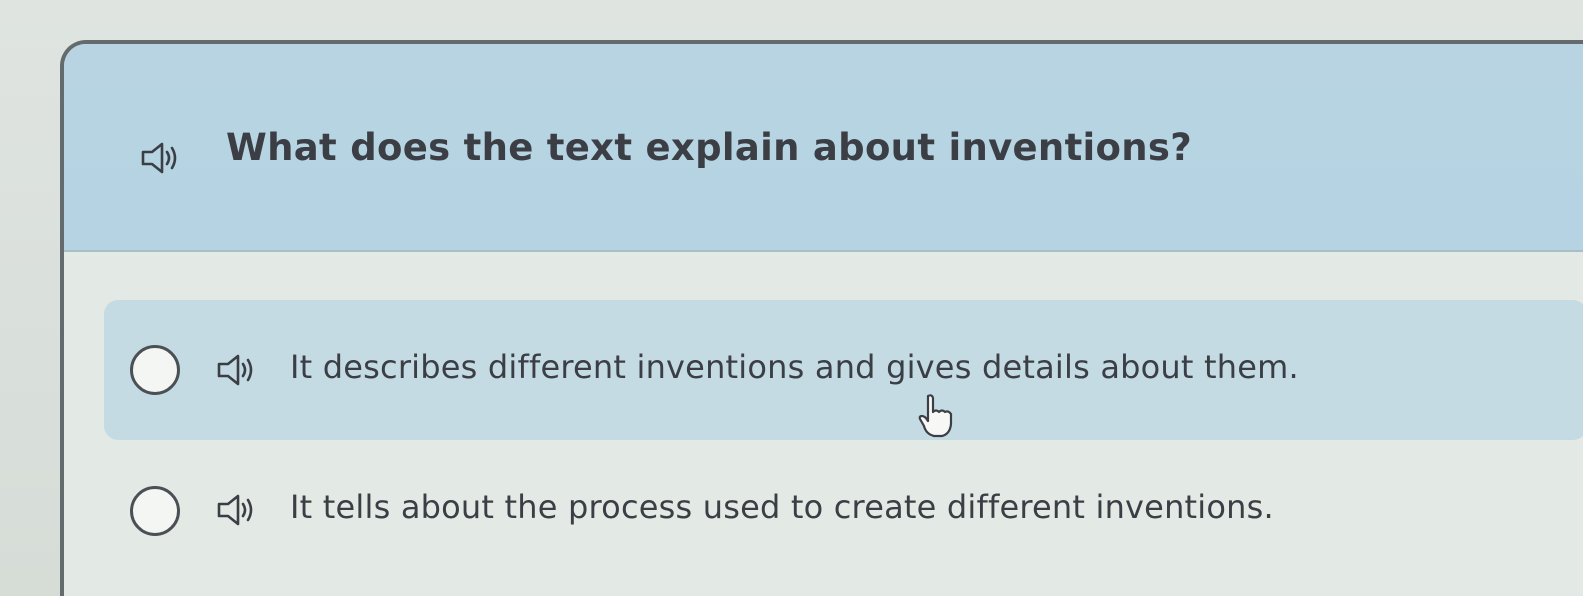 This screenshot has height=596, width=1583. I want to click on hand-pointer-icon, so click(937, 417).